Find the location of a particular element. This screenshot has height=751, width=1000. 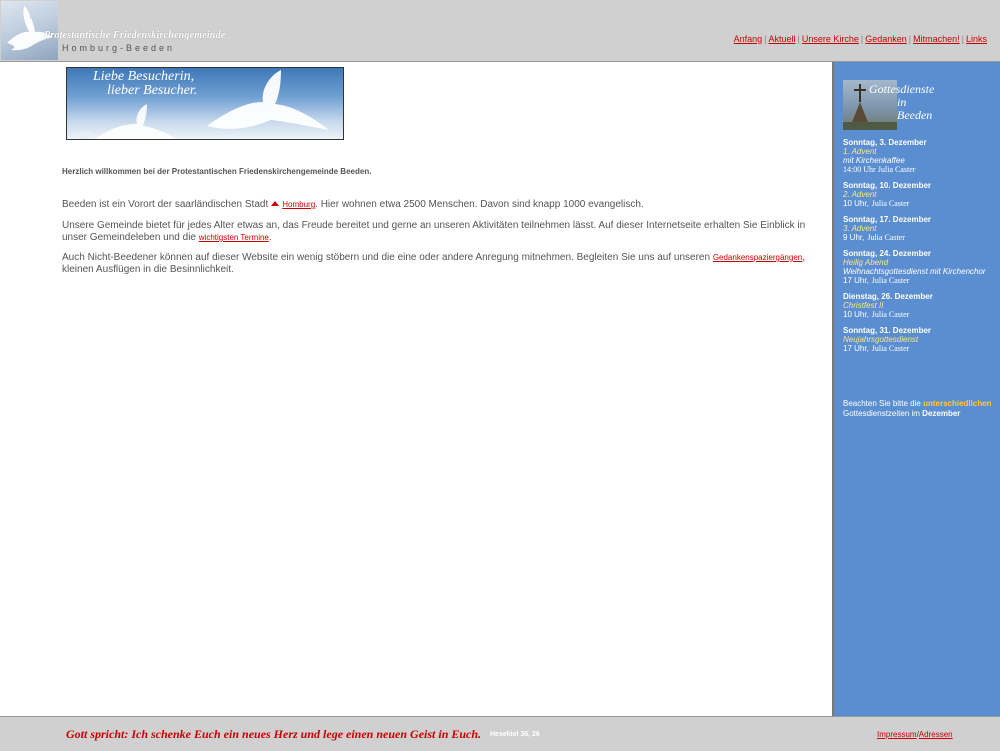

event-name: 3. Advent is located at coordinates (860, 228).